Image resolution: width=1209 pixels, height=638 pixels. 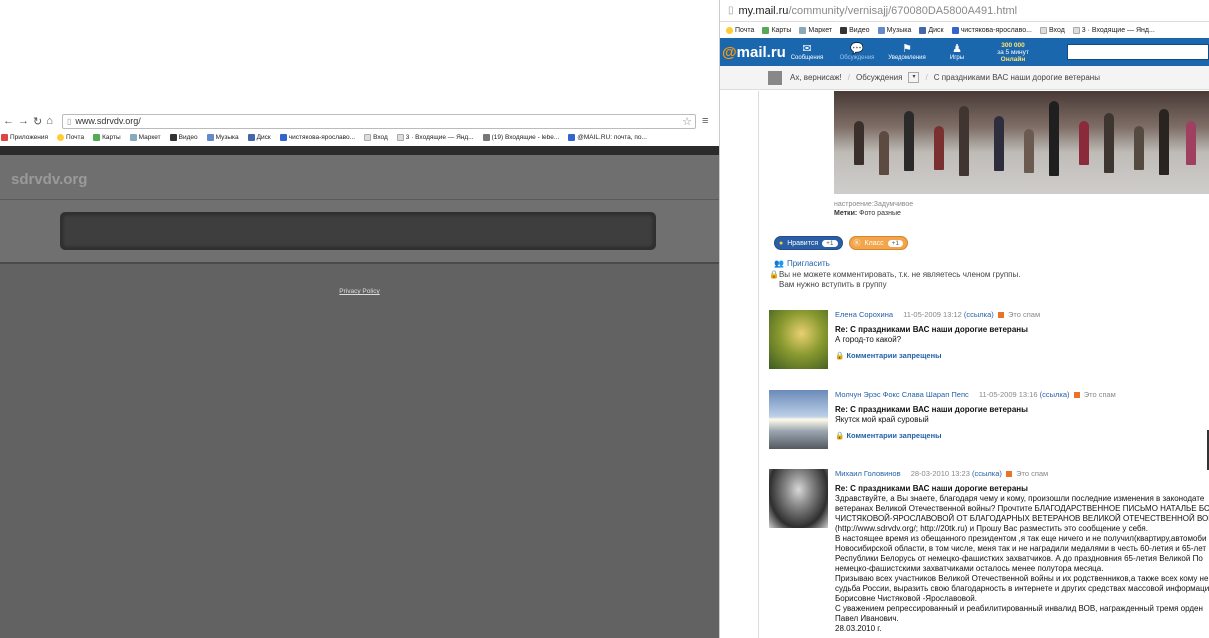 What do you see at coordinates (572, 137) in the screenshot?
I see `mailru-icon` at bounding box center [572, 137].